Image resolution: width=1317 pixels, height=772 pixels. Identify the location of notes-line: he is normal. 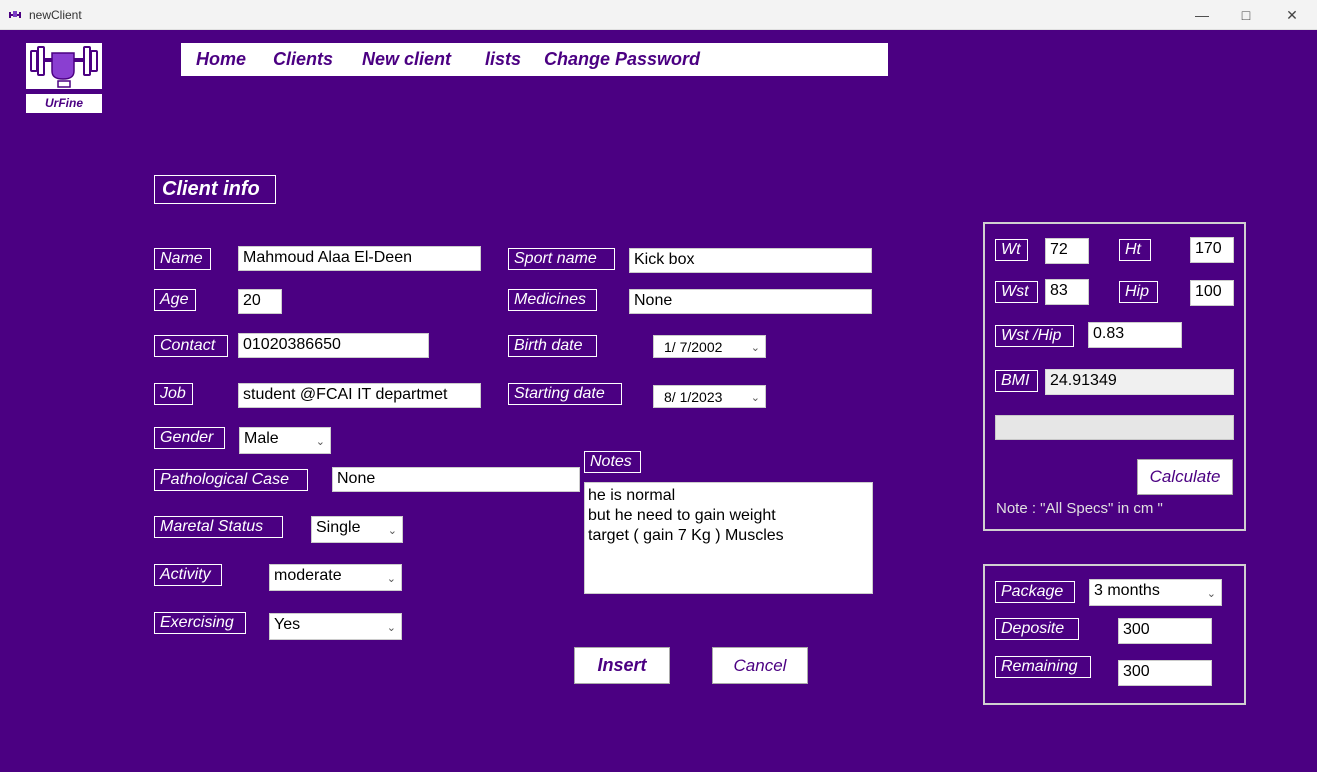
(632, 495).